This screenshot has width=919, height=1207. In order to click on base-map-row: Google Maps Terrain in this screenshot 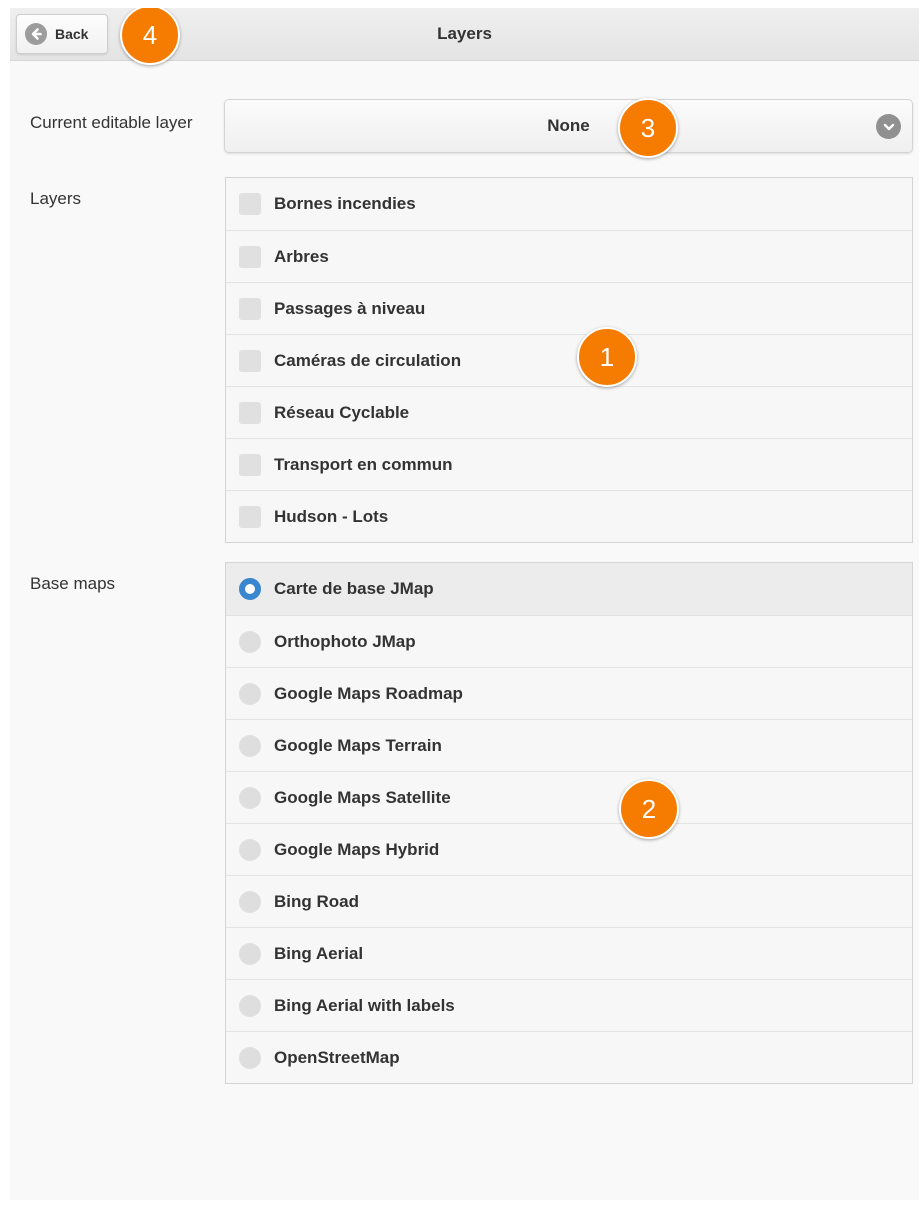, I will do `click(569, 745)`.